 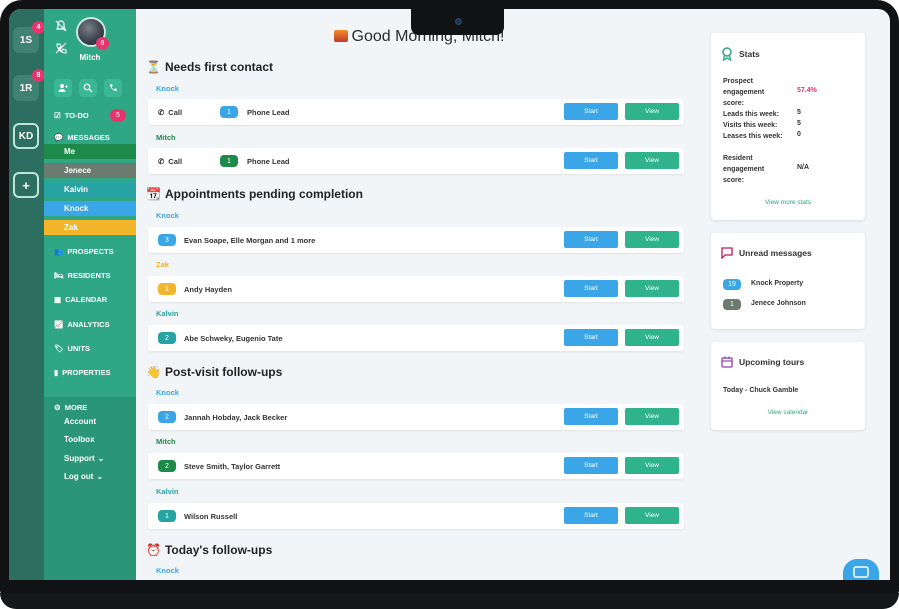 I want to click on camera-notch, so click(x=457, y=22).